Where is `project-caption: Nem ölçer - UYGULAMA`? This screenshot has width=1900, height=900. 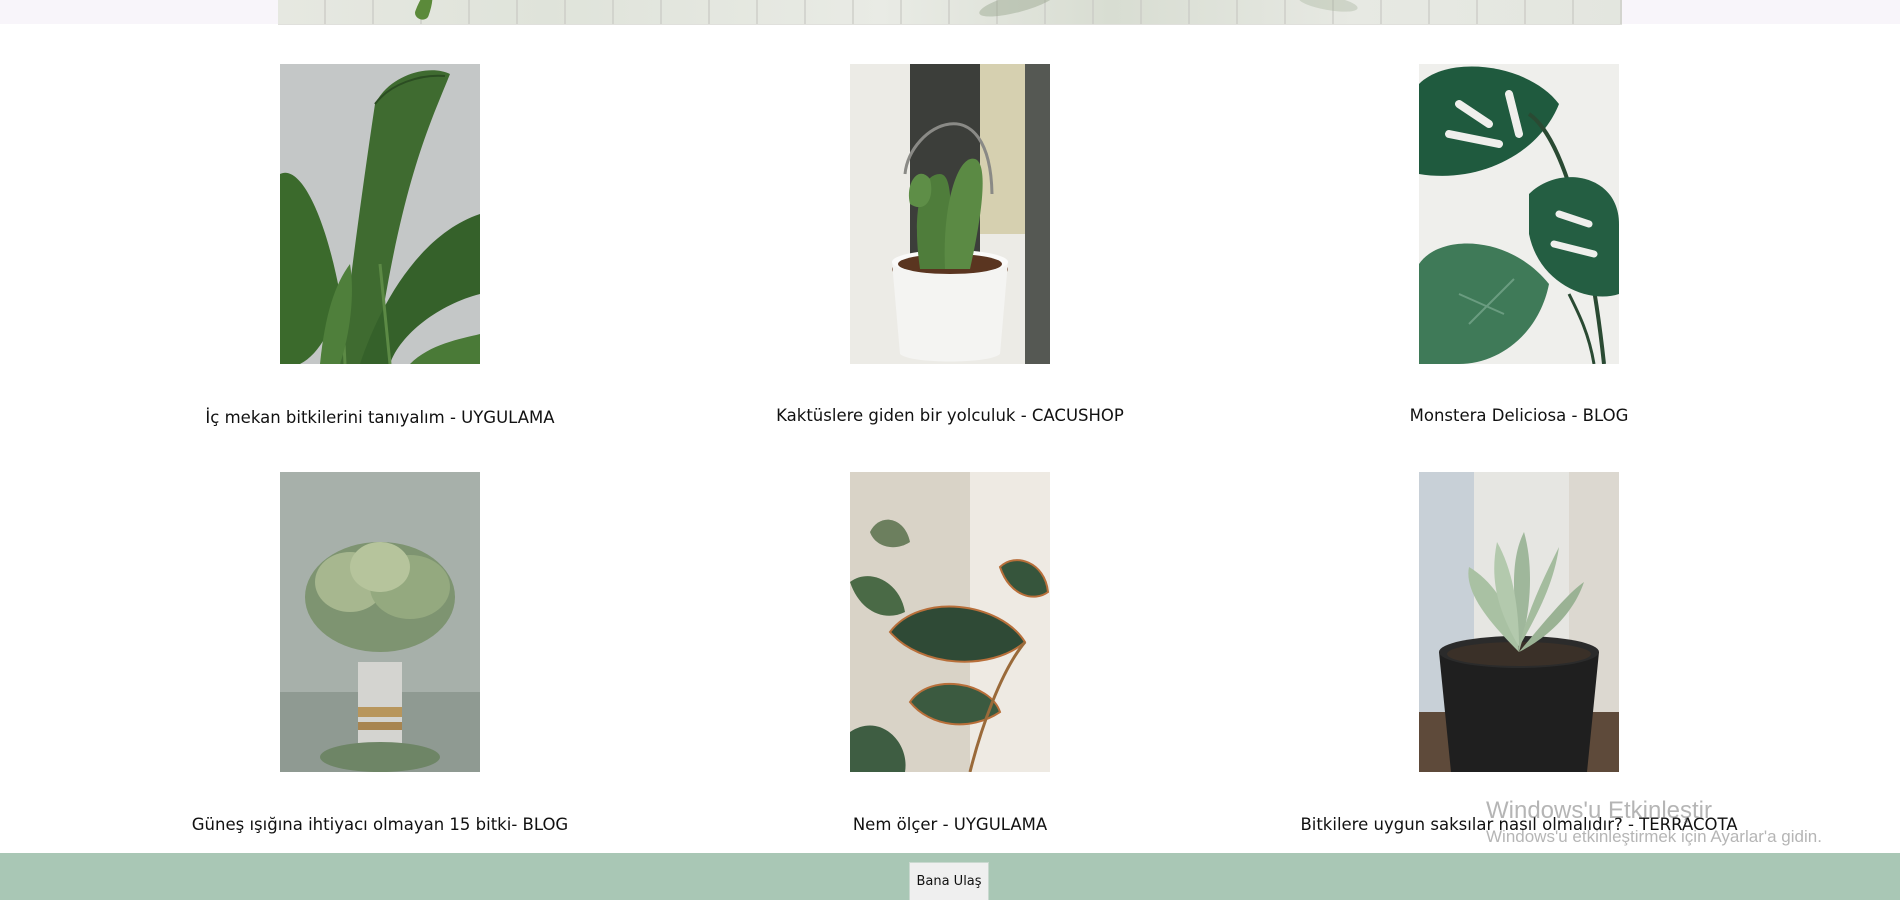
project-caption: Nem ölçer - UYGULAMA is located at coordinates (950, 824).